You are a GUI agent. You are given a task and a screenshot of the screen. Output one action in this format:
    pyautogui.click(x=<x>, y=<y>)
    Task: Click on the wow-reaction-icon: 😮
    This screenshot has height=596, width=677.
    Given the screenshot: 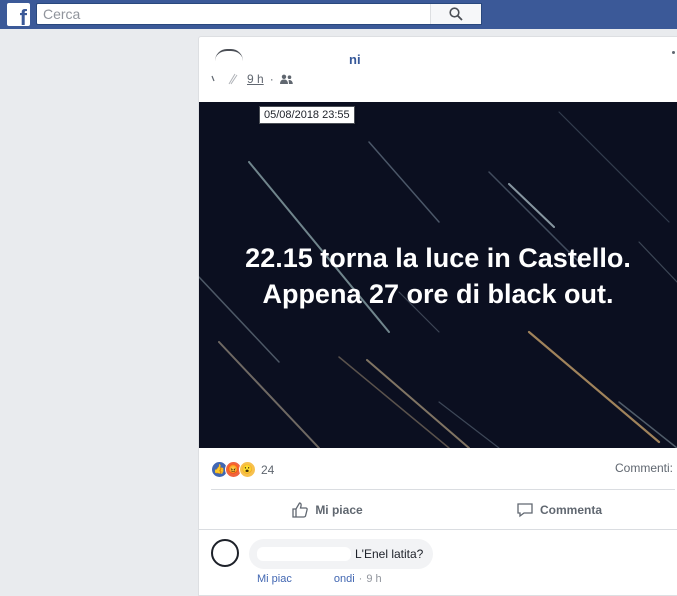 What is the action you would take?
    pyautogui.click(x=247, y=469)
    